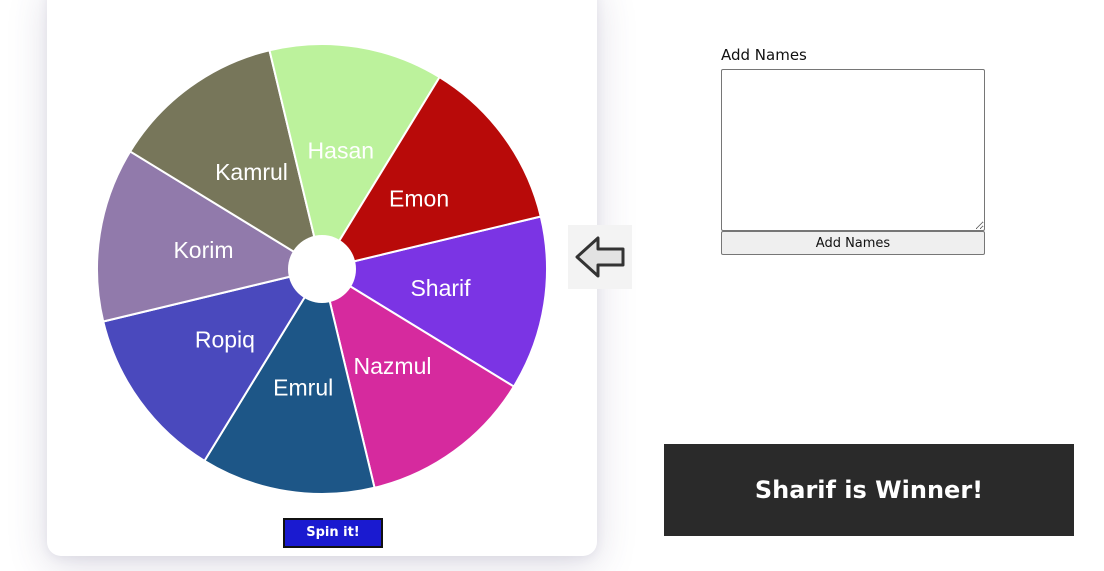 This screenshot has height=571, width=1104. Describe the element at coordinates (303, 388) in the screenshot. I see `wheel-label-emrul: Emrul` at that location.